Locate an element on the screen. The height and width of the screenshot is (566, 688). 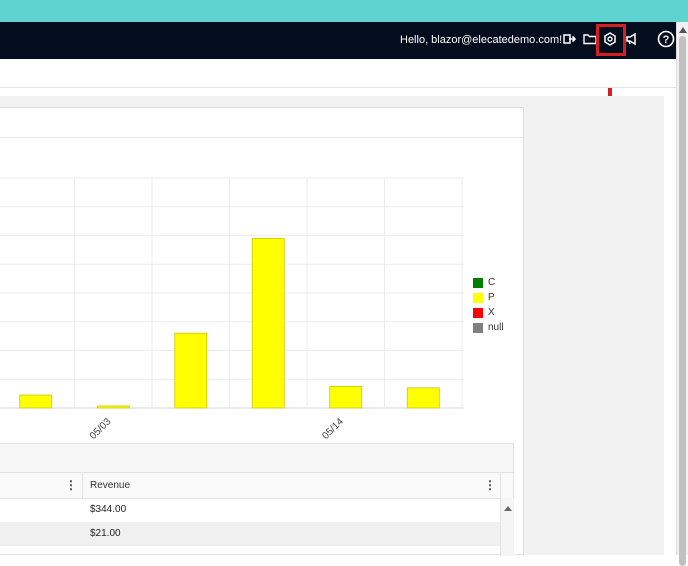
legend-label: P is located at coordinates (491, 297).